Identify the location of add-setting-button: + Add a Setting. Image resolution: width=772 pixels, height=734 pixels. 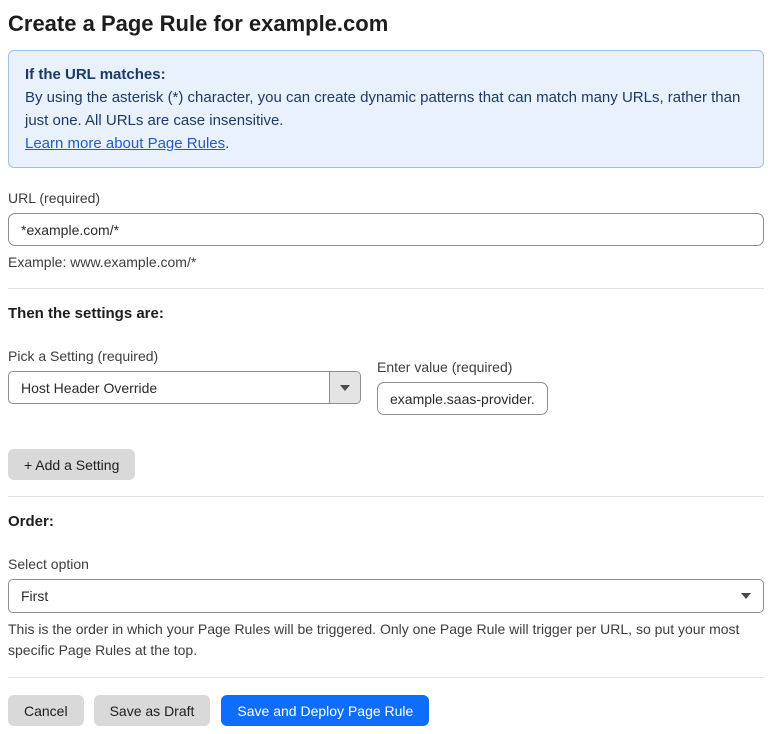
(72, 464).